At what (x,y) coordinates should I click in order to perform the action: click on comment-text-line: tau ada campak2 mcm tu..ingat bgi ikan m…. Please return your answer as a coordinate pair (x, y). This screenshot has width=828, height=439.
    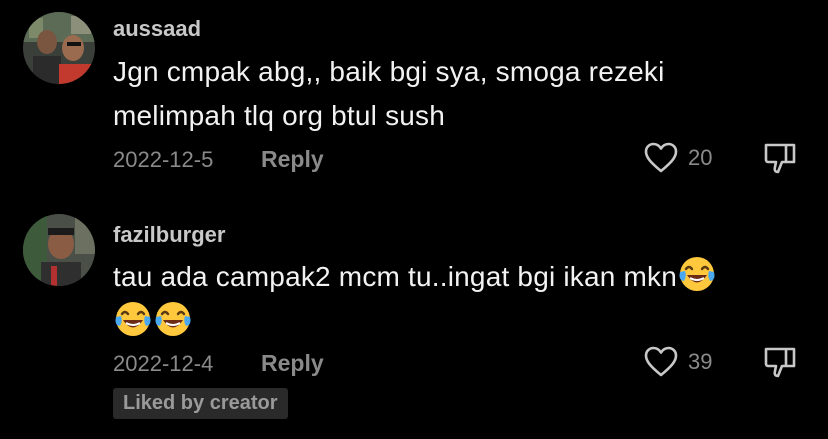
    Looking at the image, I should click on (453, 276).